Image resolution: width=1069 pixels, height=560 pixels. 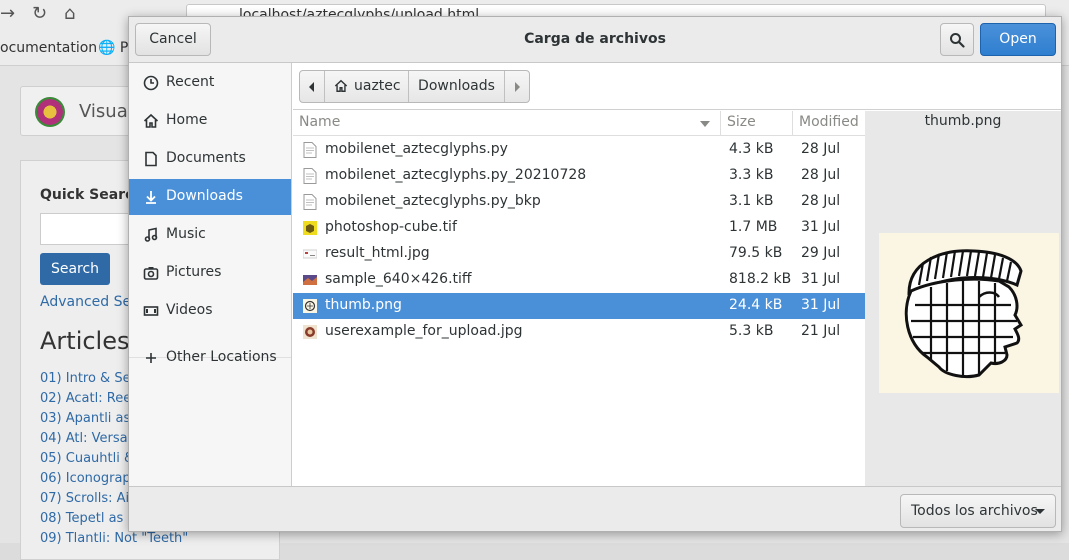 What do you see at coordinates (89, 378) in the screenshot?
I see `article-link: 01) Intro & Sea` at bounding box center [89, 378].